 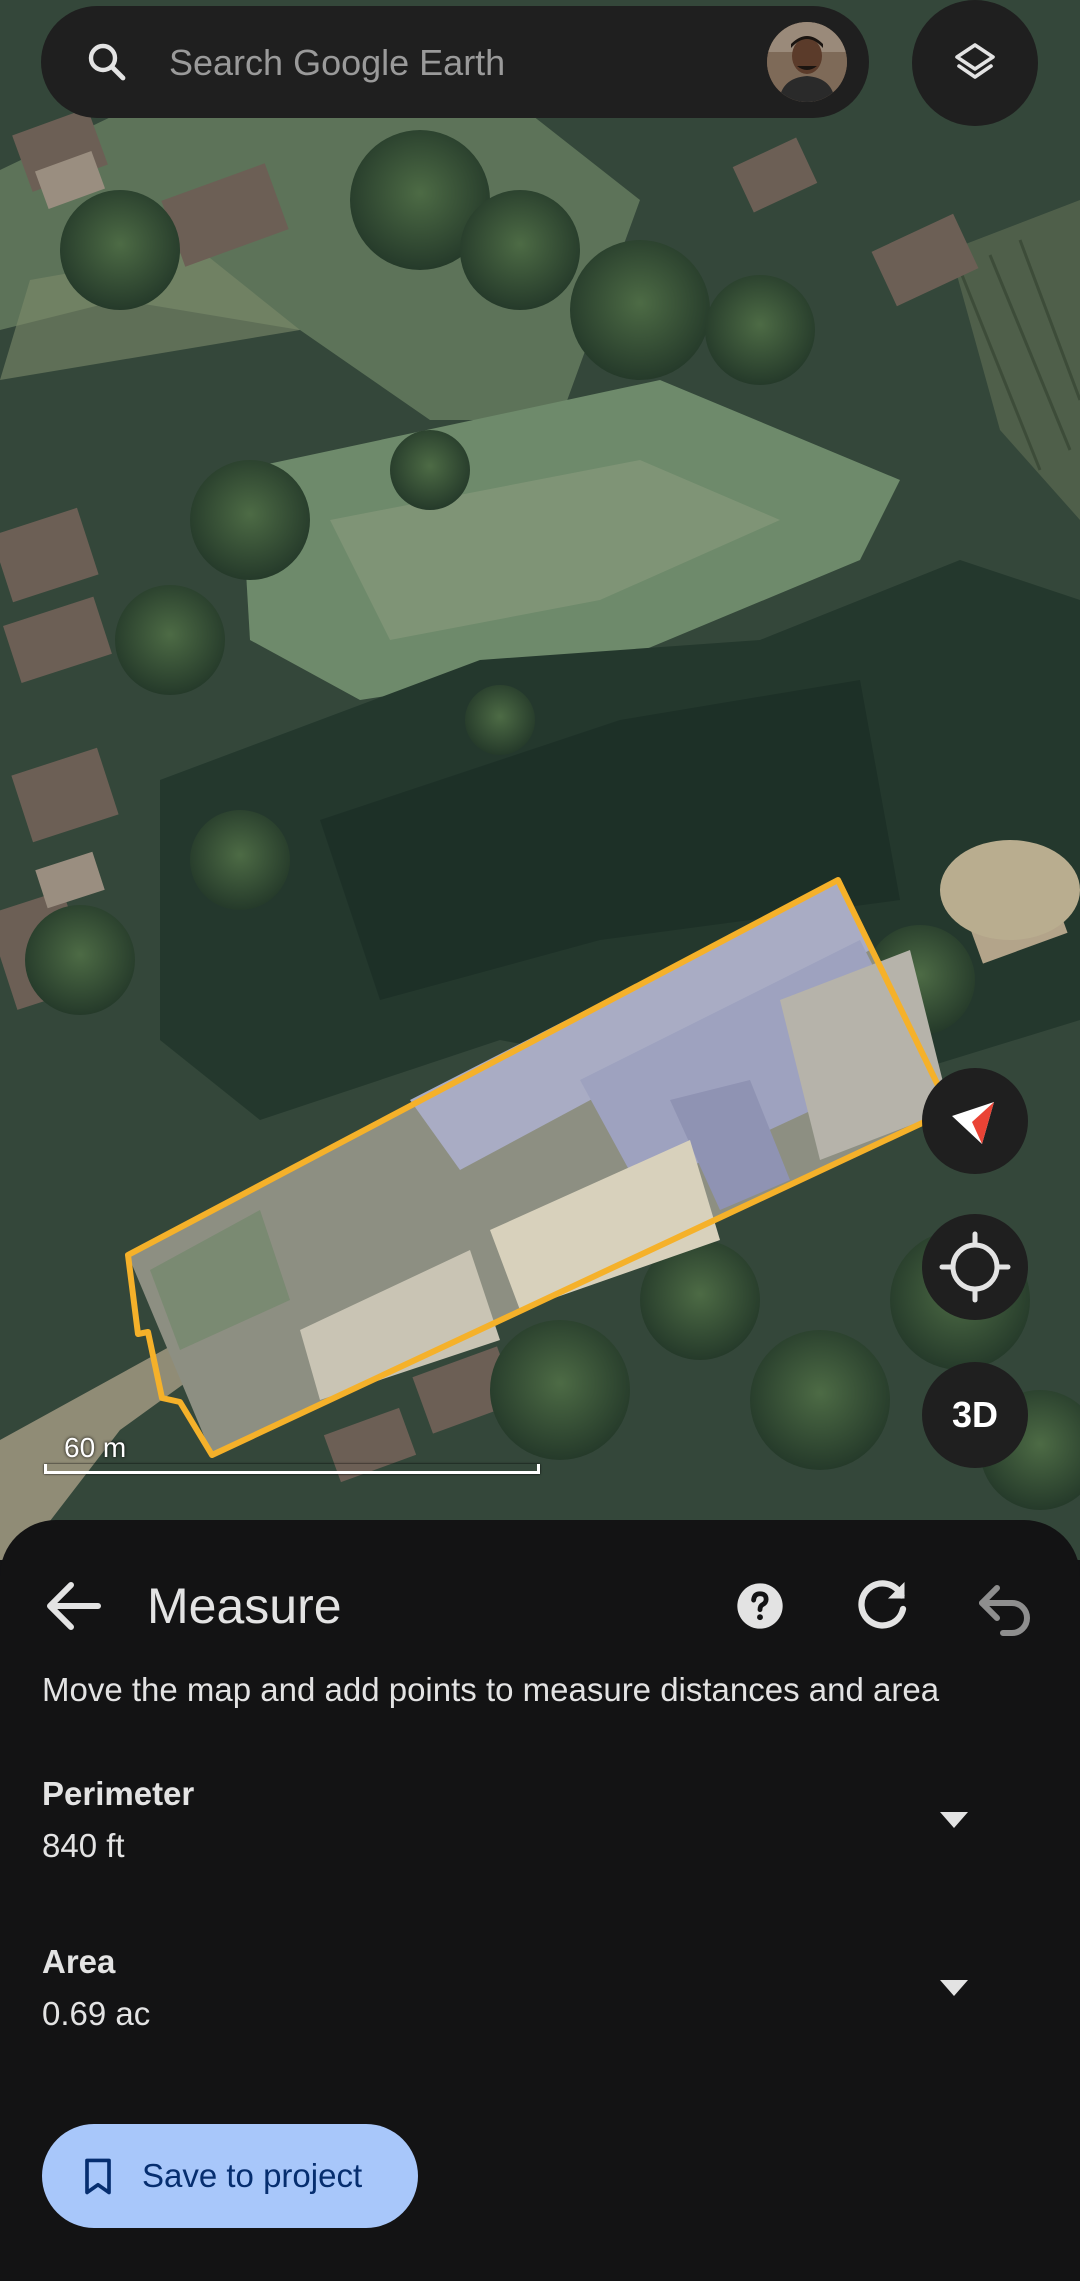 What do you see at coordinates (540, 1830) in the screenshot?
I see `perimeter-row: Perimeter 840 ft` at bounding box center [540, 1830].